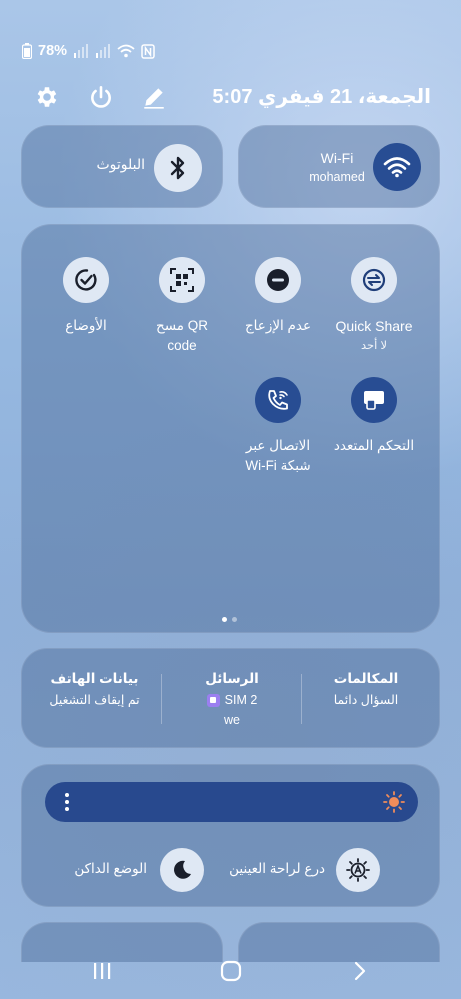 The height and width of the screenshot is (999, 461). Describe the element at coordinates (224, 619) in the screenshot. I see `page-dot-active` at that location.